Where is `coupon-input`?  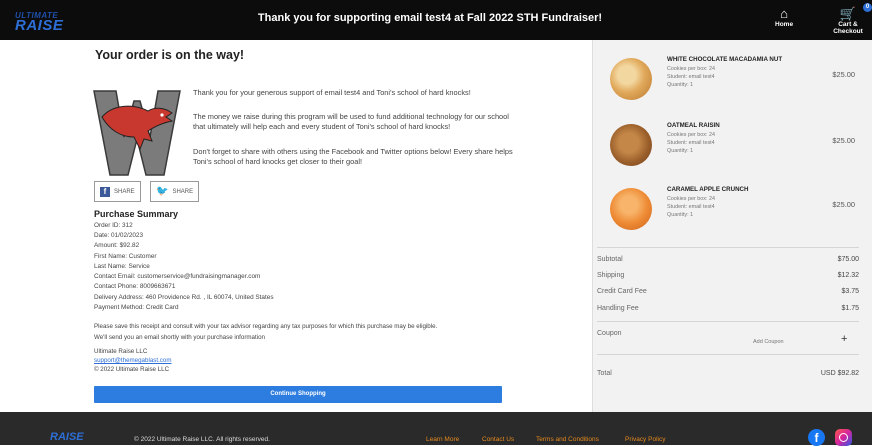 coupon-input is located at coordinates (789, 342).